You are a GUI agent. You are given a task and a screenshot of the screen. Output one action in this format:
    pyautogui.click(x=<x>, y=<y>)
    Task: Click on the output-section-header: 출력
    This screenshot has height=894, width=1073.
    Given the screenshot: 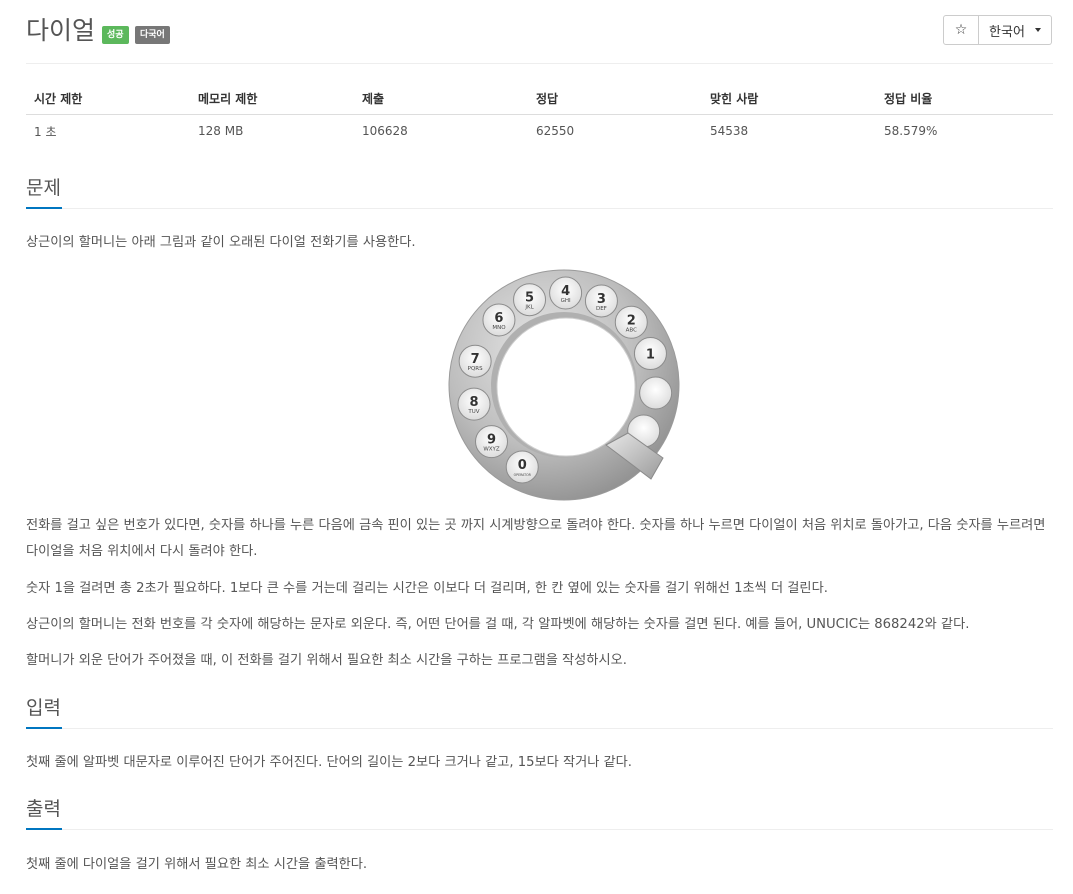 What is the action you would take?
    pyautogui.click(x=539, y=813)
    